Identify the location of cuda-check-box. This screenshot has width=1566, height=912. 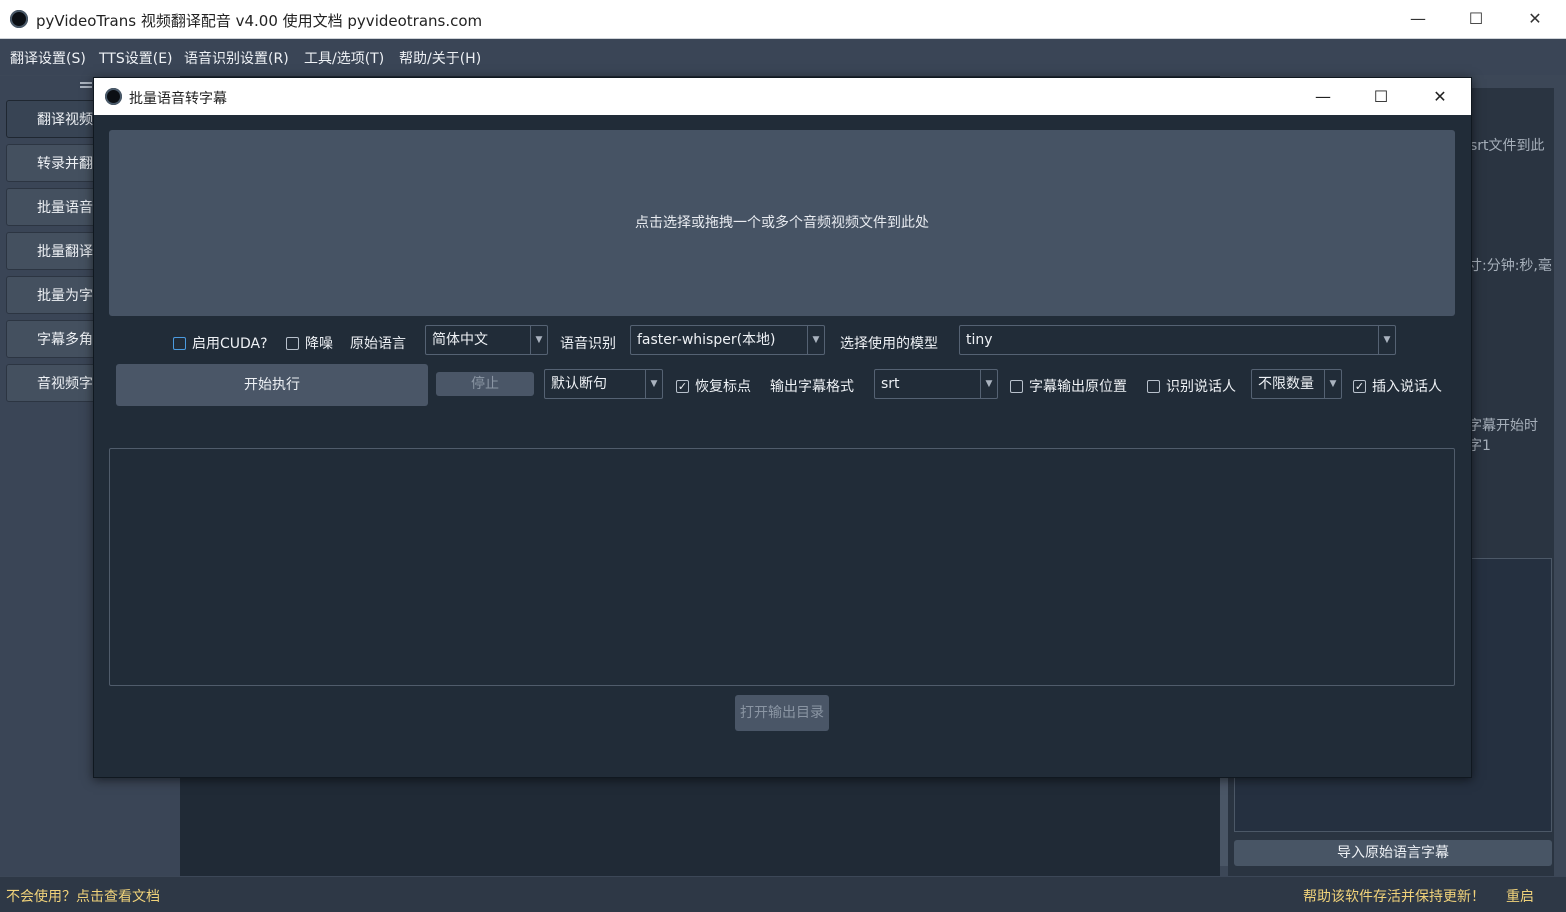
(179, 343).